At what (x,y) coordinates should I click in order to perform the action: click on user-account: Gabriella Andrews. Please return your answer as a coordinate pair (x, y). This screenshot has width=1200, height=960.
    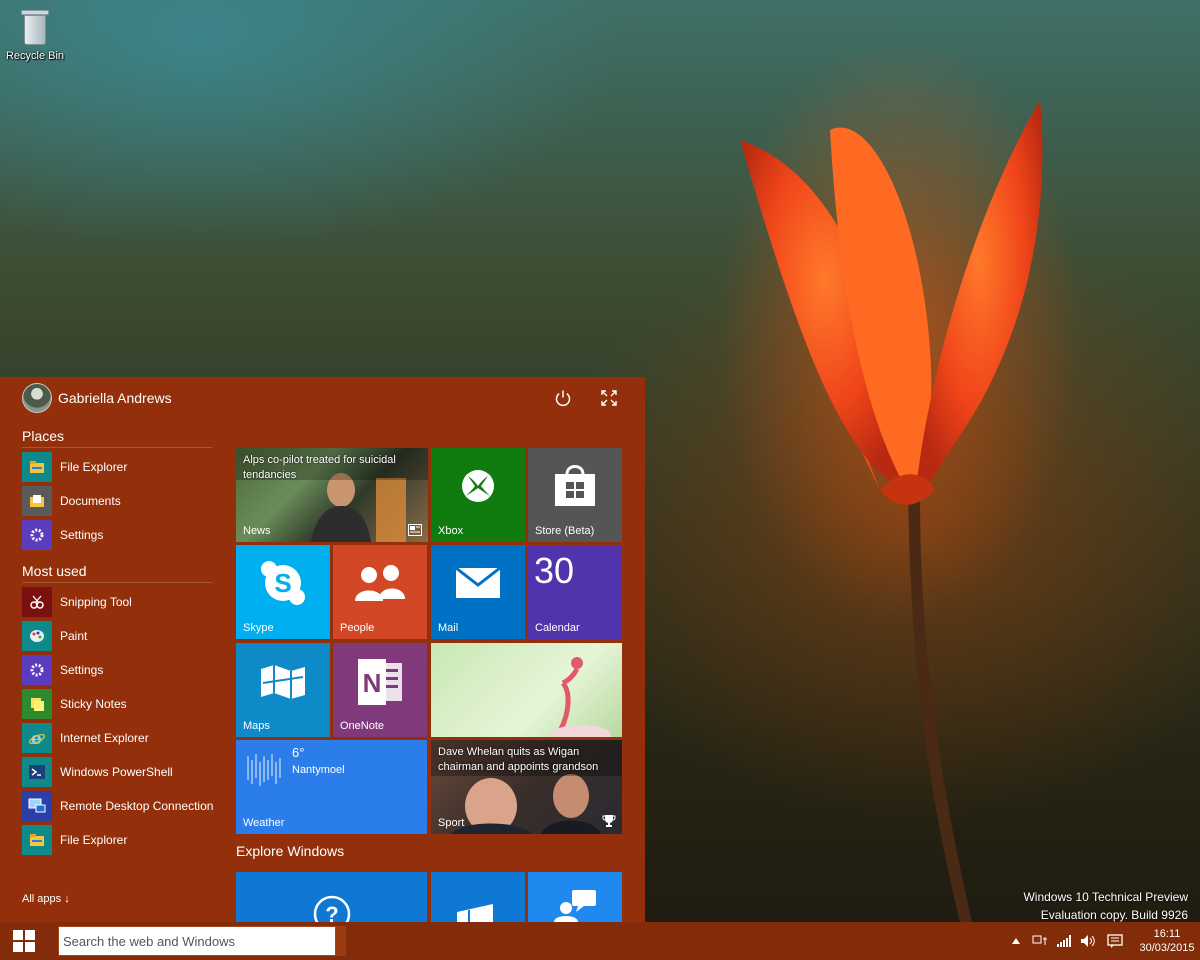
    Looking at the image, I should click on (97, 398).